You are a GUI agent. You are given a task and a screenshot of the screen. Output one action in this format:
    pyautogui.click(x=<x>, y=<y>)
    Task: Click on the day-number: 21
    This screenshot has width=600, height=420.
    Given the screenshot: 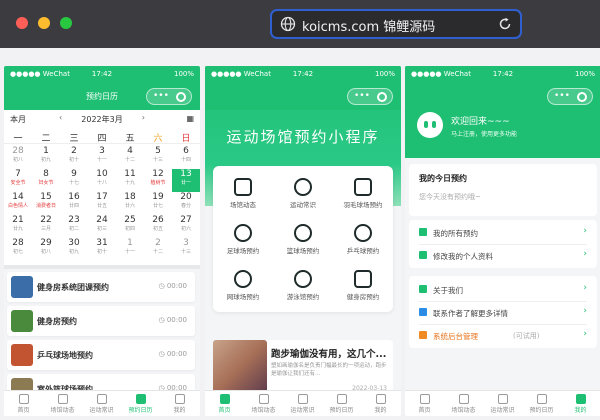 What is the action you would take?
    pyautogui.click(x=18, y=220)
    